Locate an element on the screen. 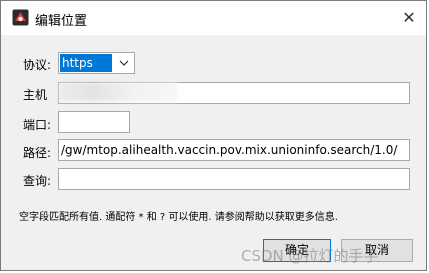 The image size is (429, 273). dialog-title: 编辑位置 is located at coordinates (61, 21).